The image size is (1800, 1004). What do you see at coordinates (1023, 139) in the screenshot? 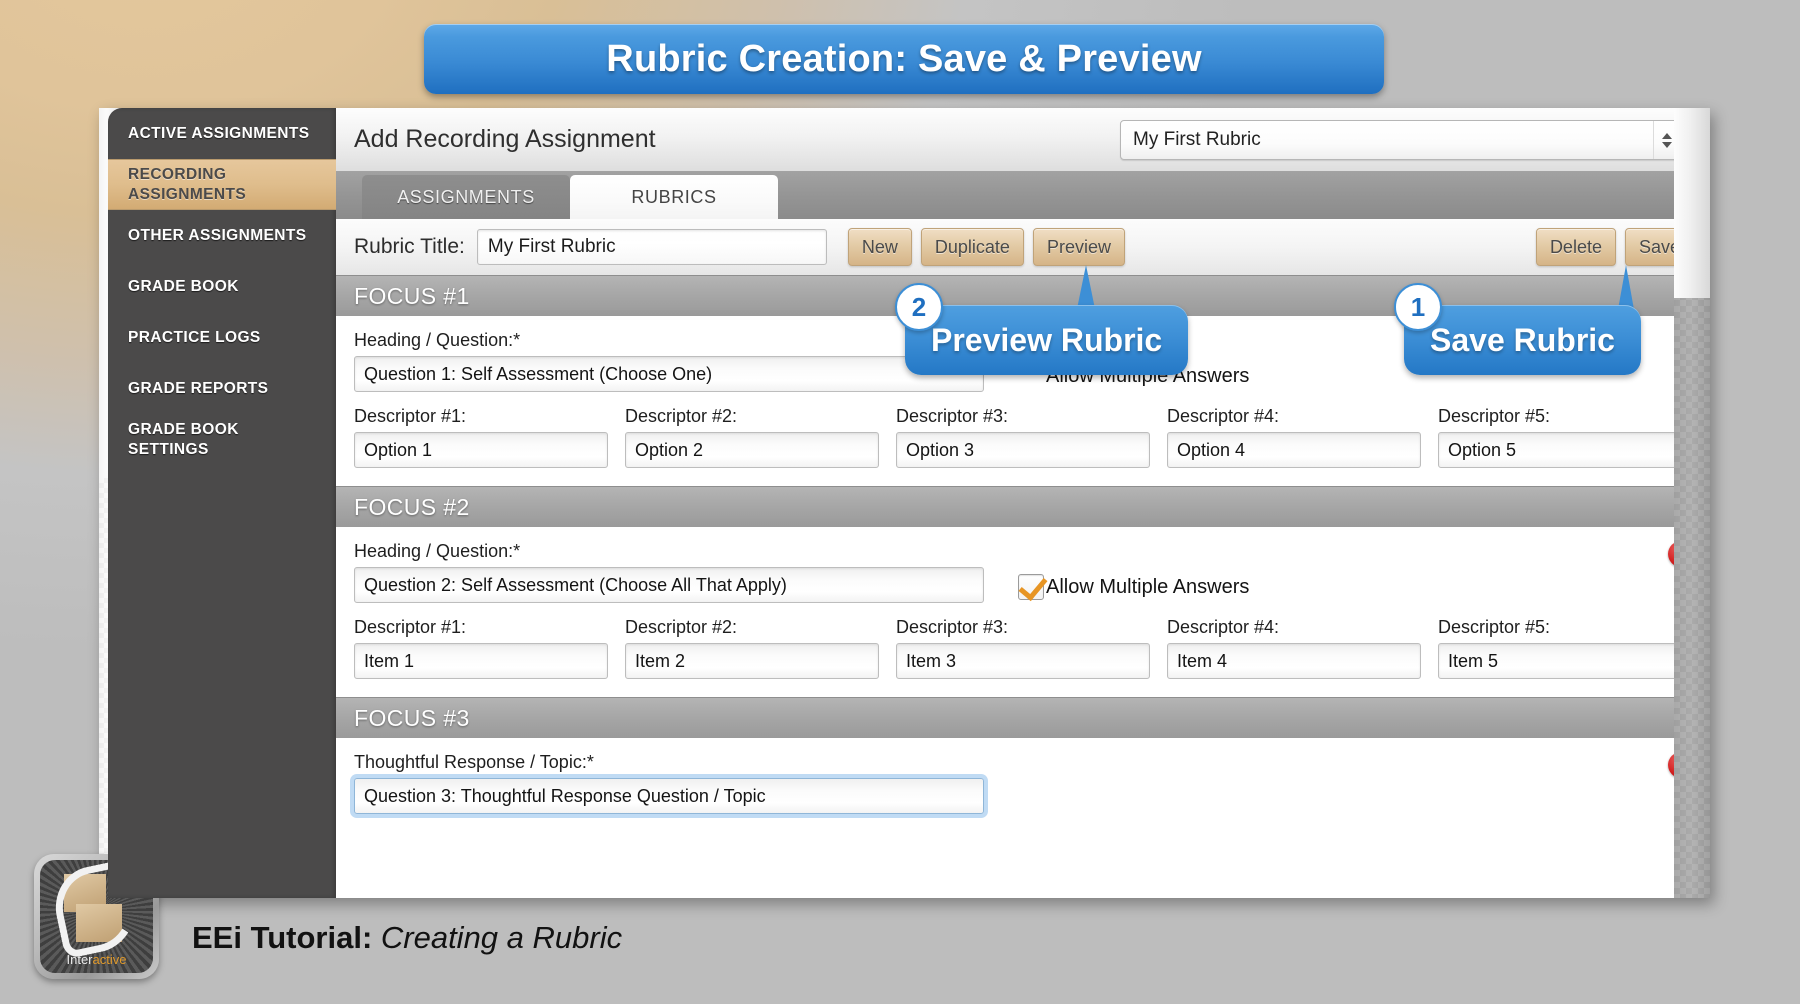
I see `content-top-bar: Add Recording Assignment My First Rubric` at bounding box center [1023, 139].